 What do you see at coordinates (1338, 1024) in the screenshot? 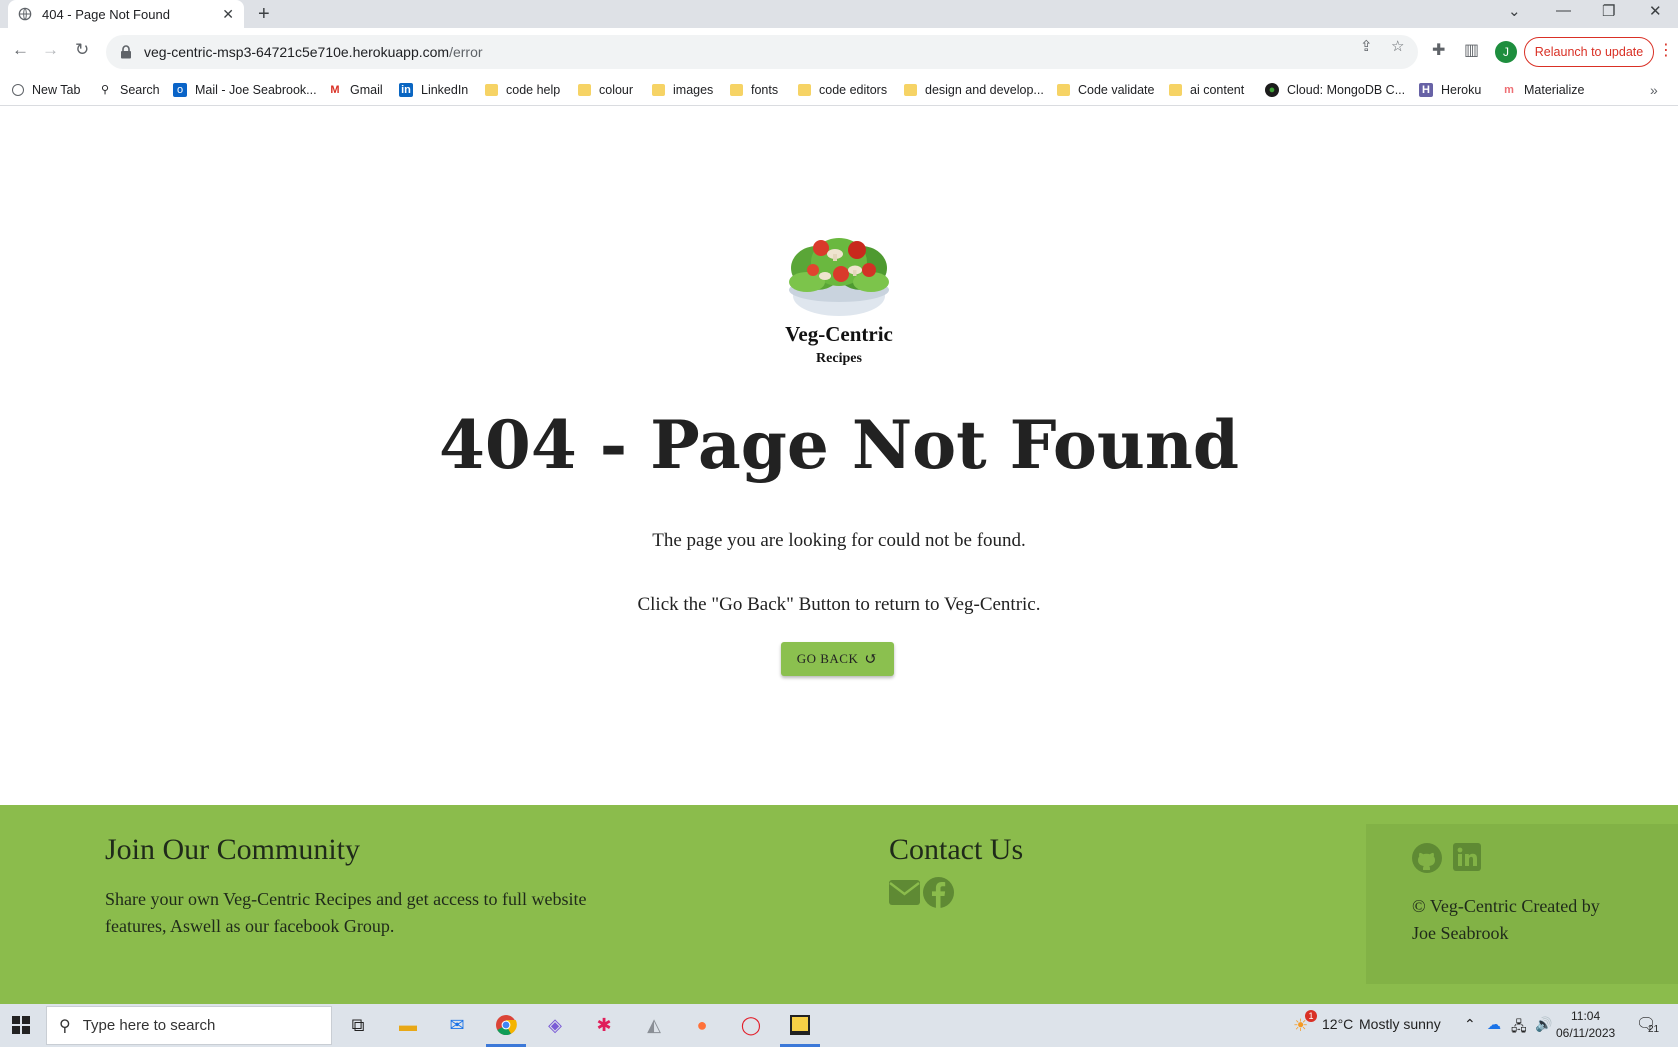
I see `weather-temp: 12°C` at bounding box center [1338, 1024].